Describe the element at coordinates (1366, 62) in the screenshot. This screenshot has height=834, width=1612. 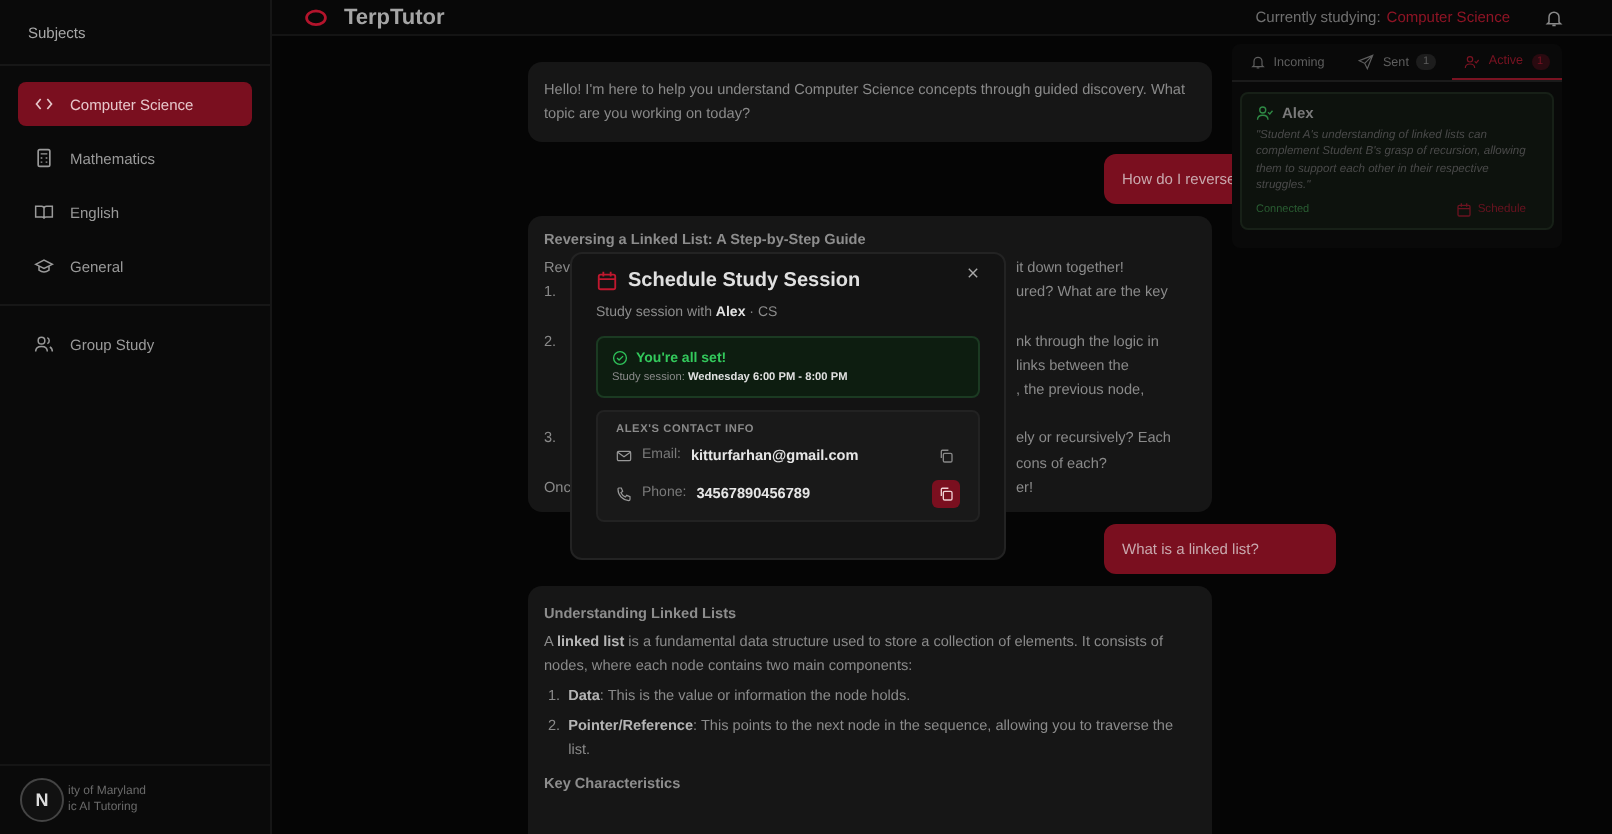
I see `send-icon` at that location.